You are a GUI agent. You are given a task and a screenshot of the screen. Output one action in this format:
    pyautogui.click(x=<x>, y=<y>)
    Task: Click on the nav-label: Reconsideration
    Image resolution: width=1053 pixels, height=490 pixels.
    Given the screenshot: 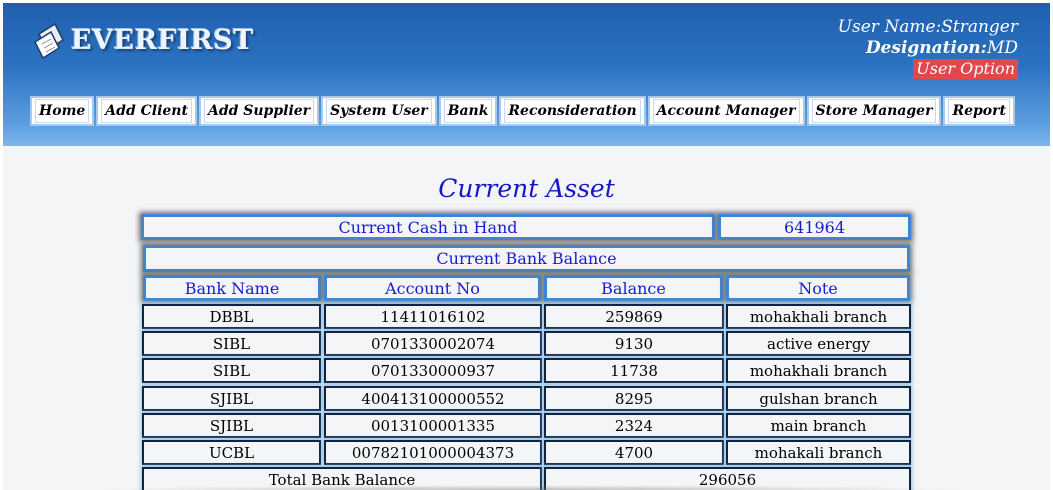 What is the action you would take?
    pyautogui.click(x=572, y=111)
    